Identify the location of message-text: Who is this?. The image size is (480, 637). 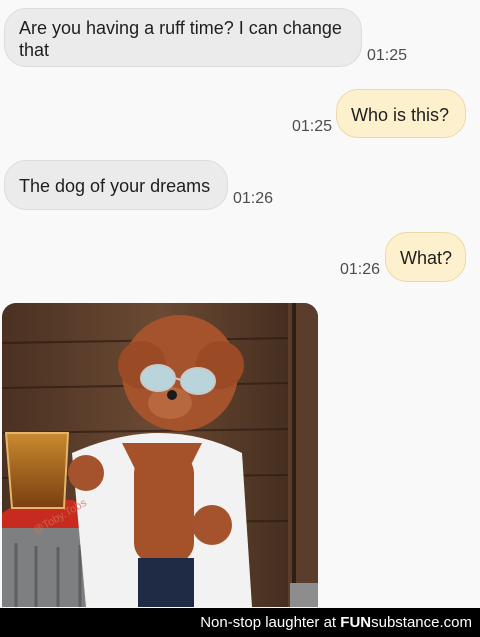
(400, 115).